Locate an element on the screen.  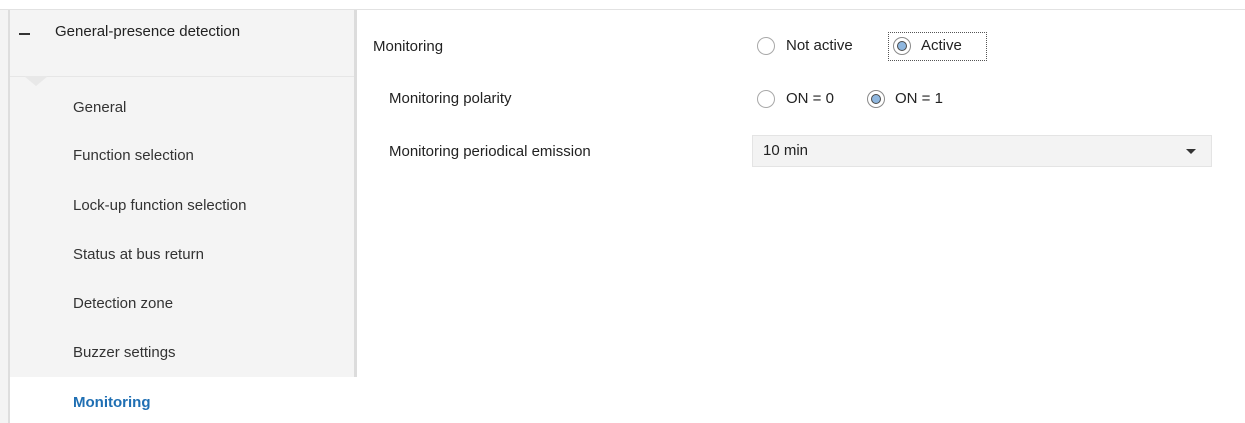
sidebar-item-label: General is located at coordinates (100, 107).